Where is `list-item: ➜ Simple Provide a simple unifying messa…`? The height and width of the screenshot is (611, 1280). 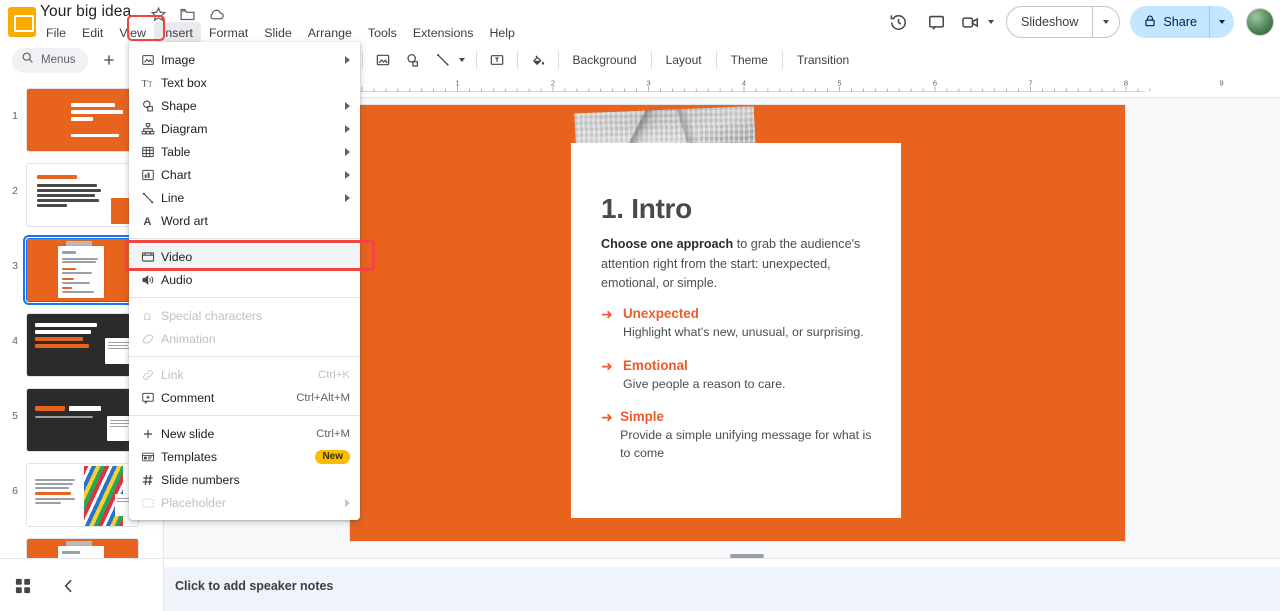 list-item: ➜ Simple Provide a simple unifying messa… is located at coordinates (740, 435).